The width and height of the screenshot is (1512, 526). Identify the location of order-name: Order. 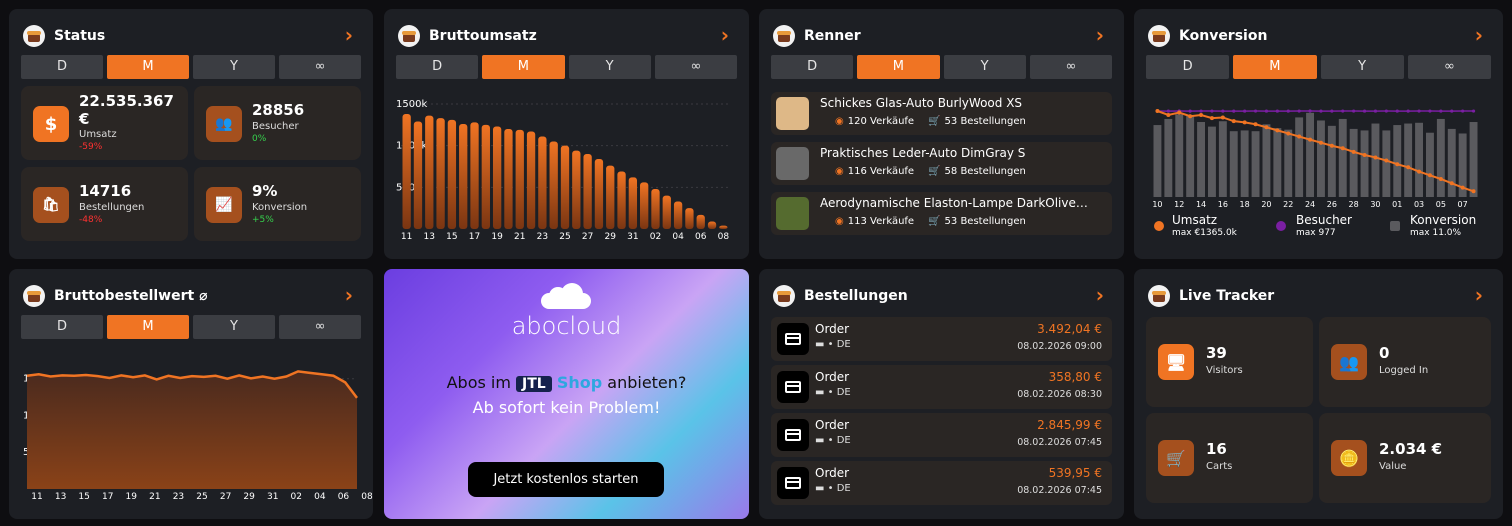
(832, 473).